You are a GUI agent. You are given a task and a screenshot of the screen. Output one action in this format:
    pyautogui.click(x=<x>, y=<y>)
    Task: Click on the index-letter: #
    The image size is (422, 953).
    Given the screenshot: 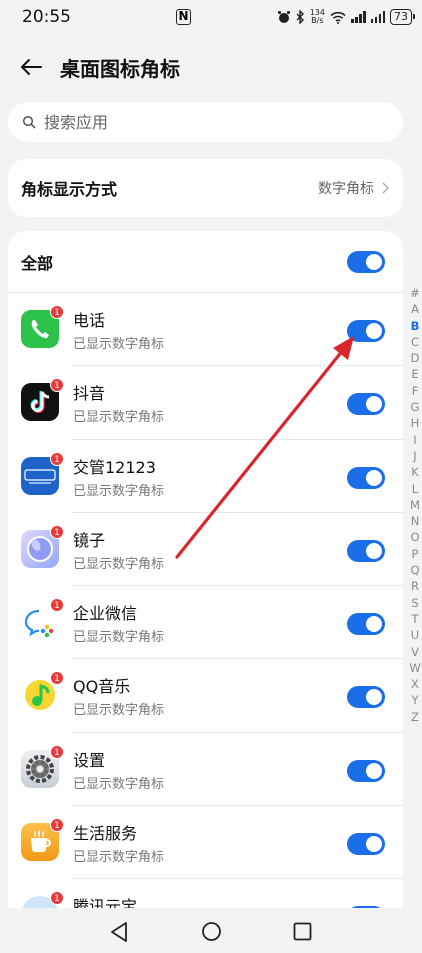 What is the action you would take?
    pyautogui.click(x=415, y=293)
    